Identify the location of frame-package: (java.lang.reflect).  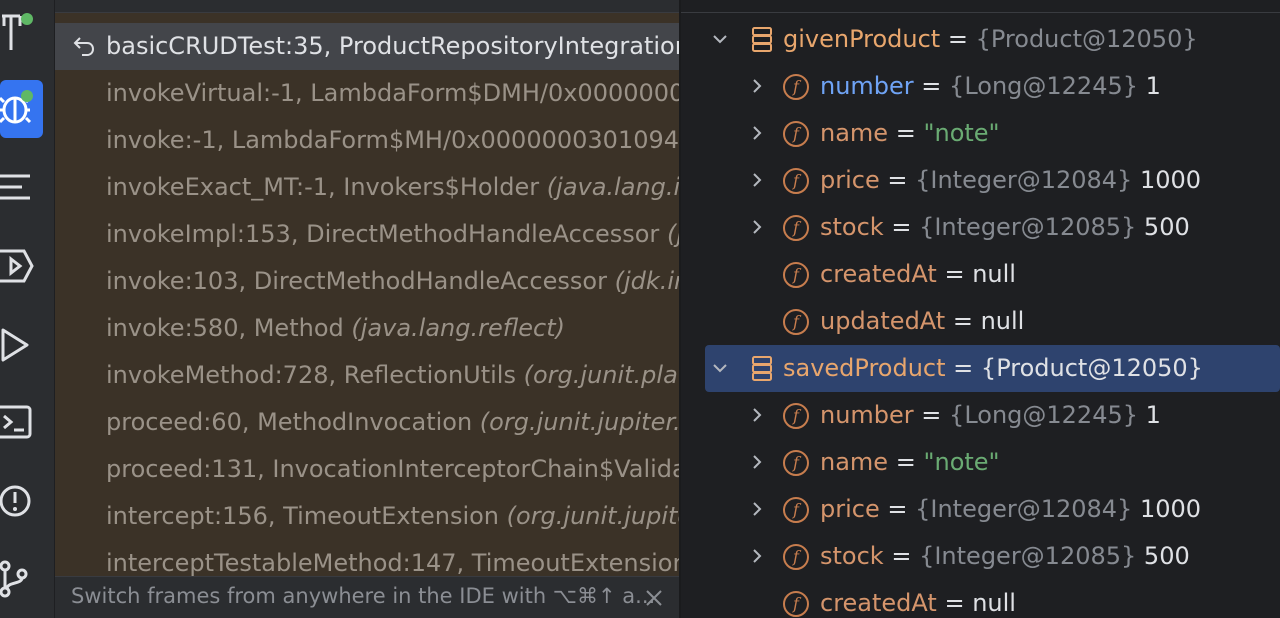
(458, 328).